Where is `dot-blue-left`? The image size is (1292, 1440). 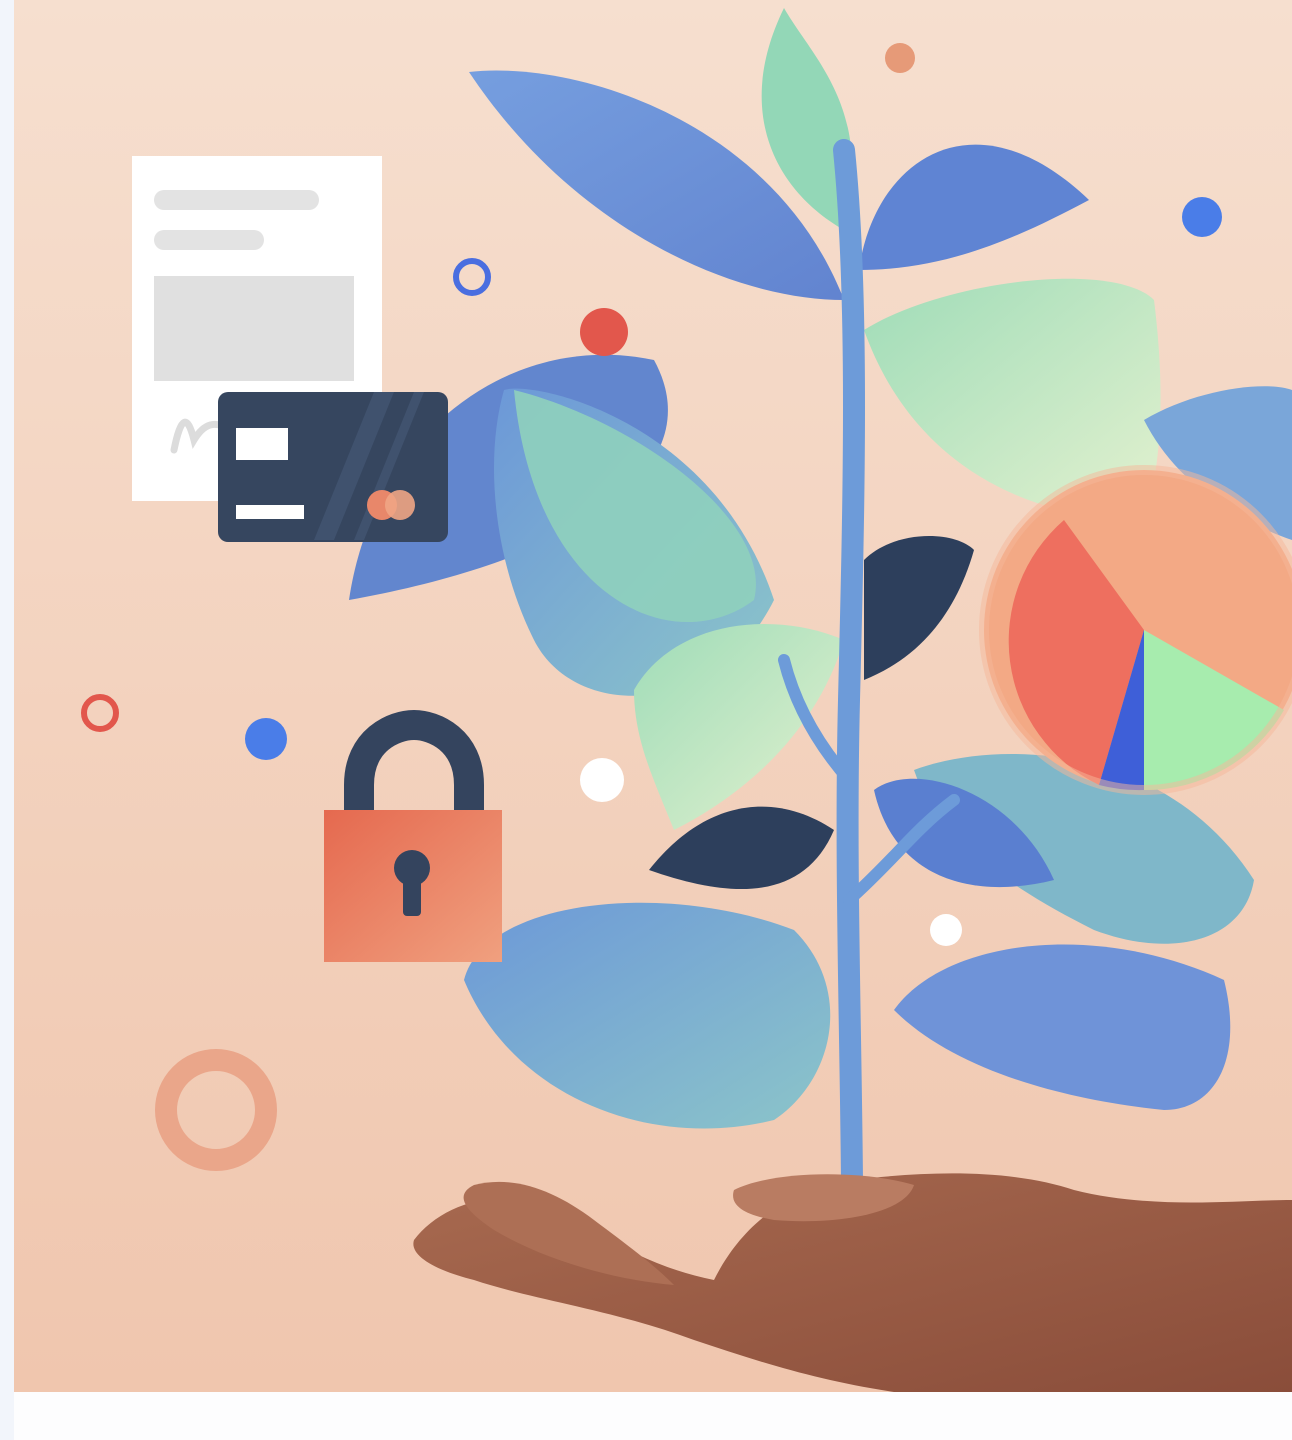 dot-blue-left is located at coordinates (266, 739).